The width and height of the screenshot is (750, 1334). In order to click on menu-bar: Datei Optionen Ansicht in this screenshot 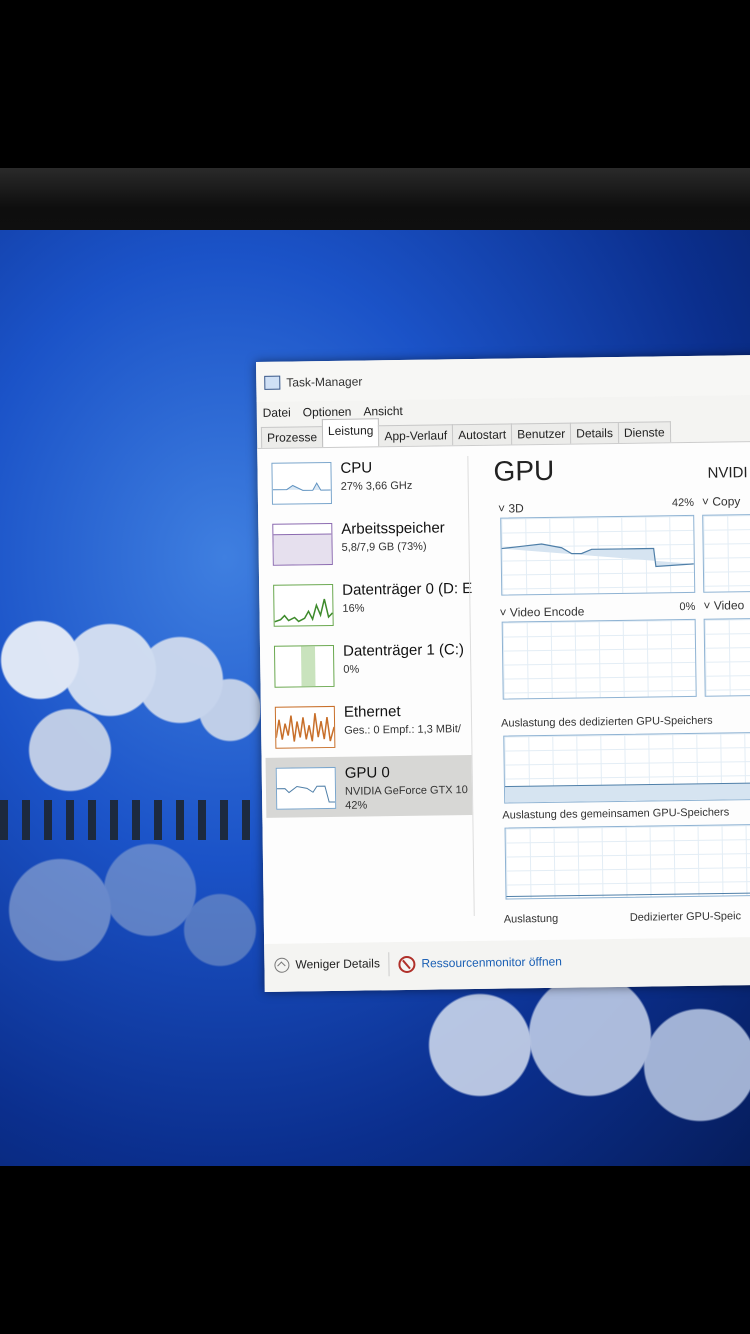, I will do `click(333, 412)`.